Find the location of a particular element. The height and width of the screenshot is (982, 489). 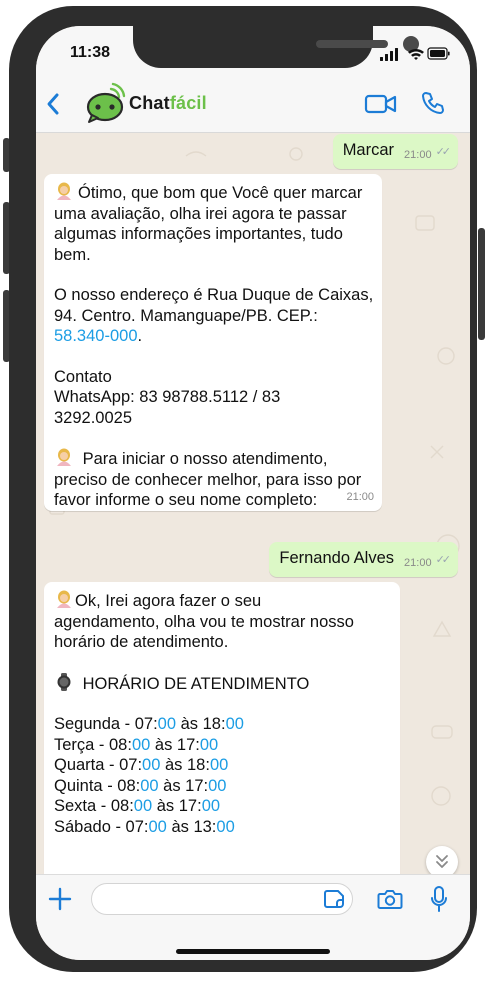

message-line: 3292.0025 is located at coordinates (93, 417).